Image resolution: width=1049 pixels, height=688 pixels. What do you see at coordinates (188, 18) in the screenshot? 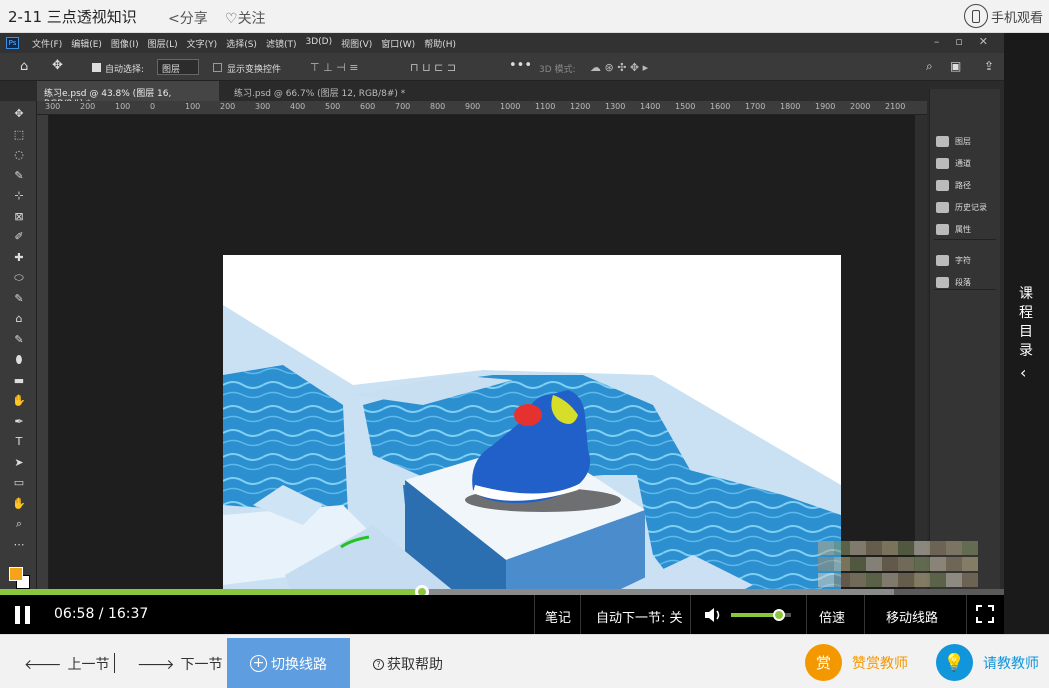
I see `share-button: <分享` at bounding box center [188, 18].